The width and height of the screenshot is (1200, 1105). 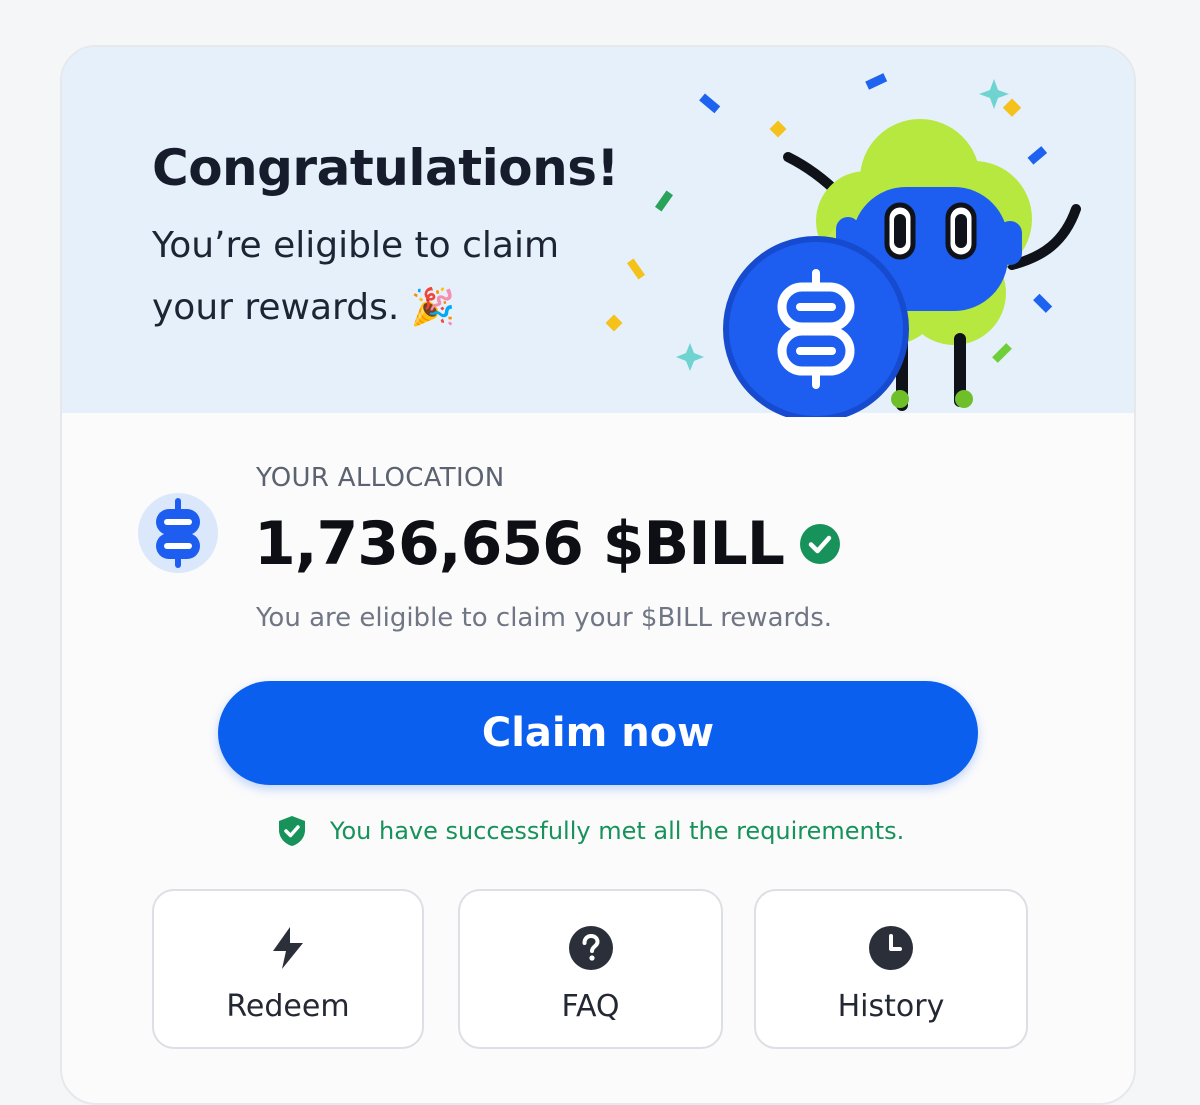 I want to click on allocation-label: YOUR ALLOCATION, so click(x=380, y=478).